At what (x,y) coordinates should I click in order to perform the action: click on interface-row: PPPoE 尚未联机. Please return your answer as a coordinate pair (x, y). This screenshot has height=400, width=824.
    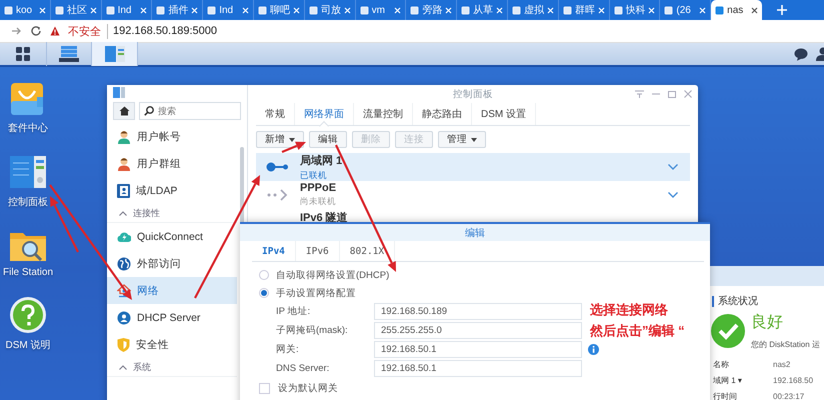
    Looking at the image, I should click on (473, 195).